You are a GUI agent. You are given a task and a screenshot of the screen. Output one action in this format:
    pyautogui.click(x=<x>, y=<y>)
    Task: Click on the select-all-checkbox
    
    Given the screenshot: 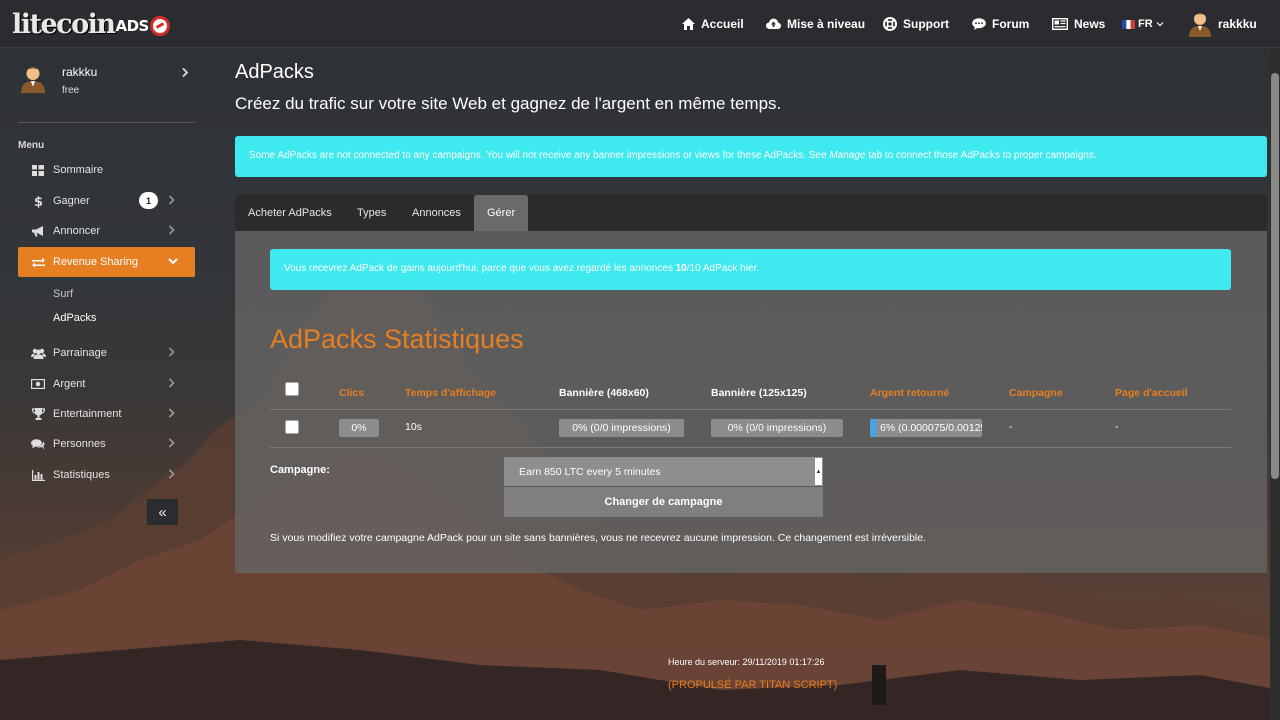 What is the action you would take?
    pyautogui.click(x=292, y=389)
    